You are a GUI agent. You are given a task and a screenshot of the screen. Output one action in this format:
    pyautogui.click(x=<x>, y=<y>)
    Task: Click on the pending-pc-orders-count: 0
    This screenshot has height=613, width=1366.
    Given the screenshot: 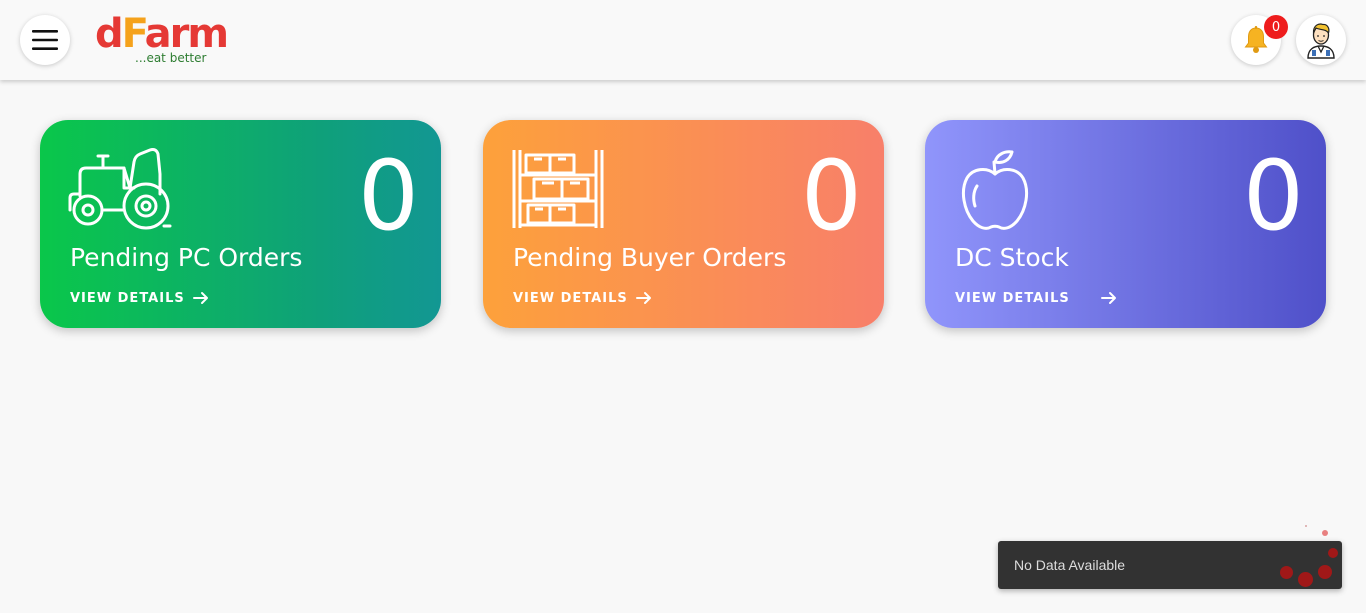 What is the action you would take?
    pyautogui.click(x=388, y=196)
    